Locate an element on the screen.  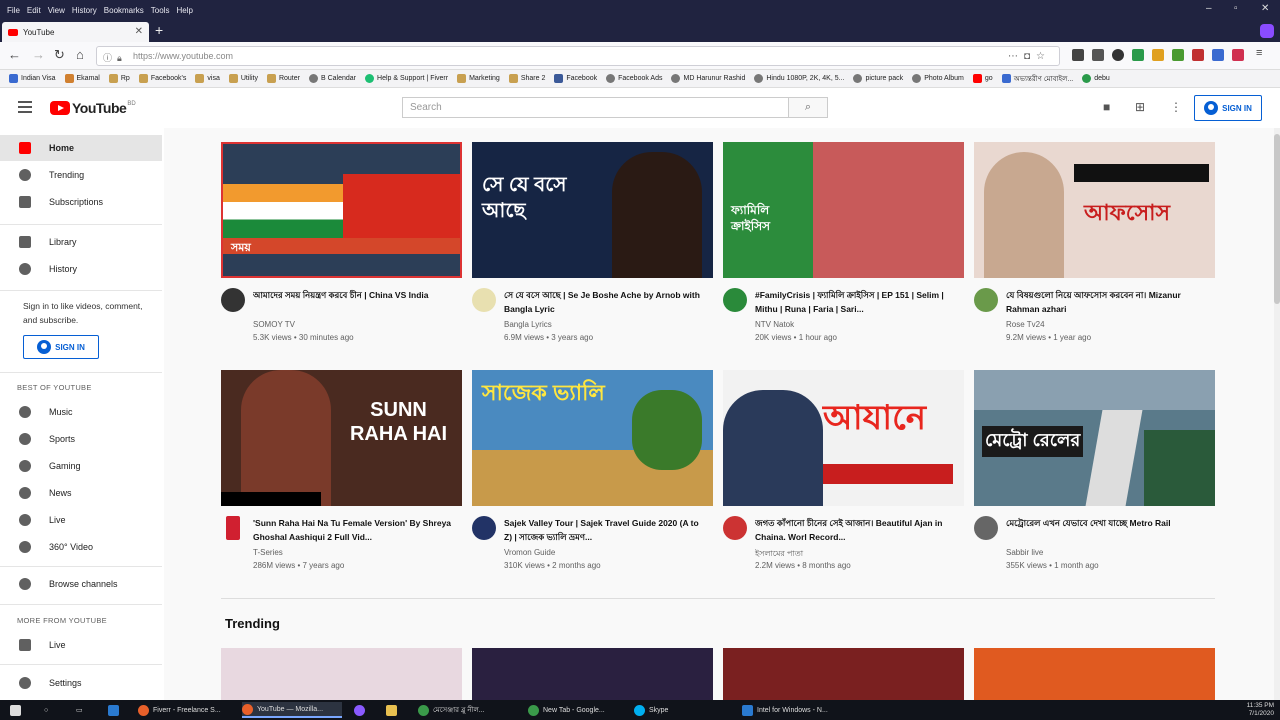
bookmark-item: Help & Support | Fiverr is located at coordinates (406, 78).